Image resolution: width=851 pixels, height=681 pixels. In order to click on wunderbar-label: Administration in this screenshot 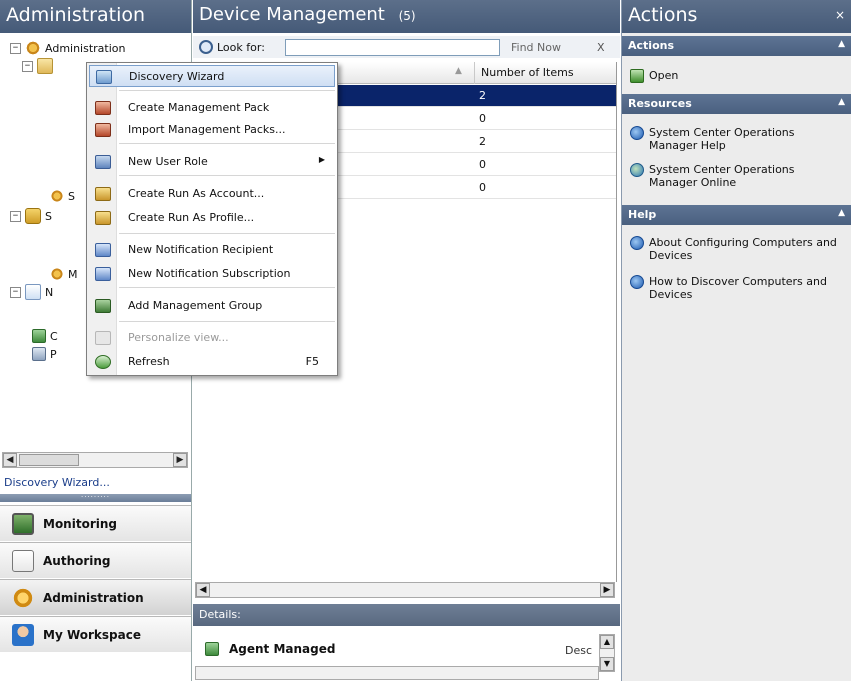, I will do `click(93, 597)`.